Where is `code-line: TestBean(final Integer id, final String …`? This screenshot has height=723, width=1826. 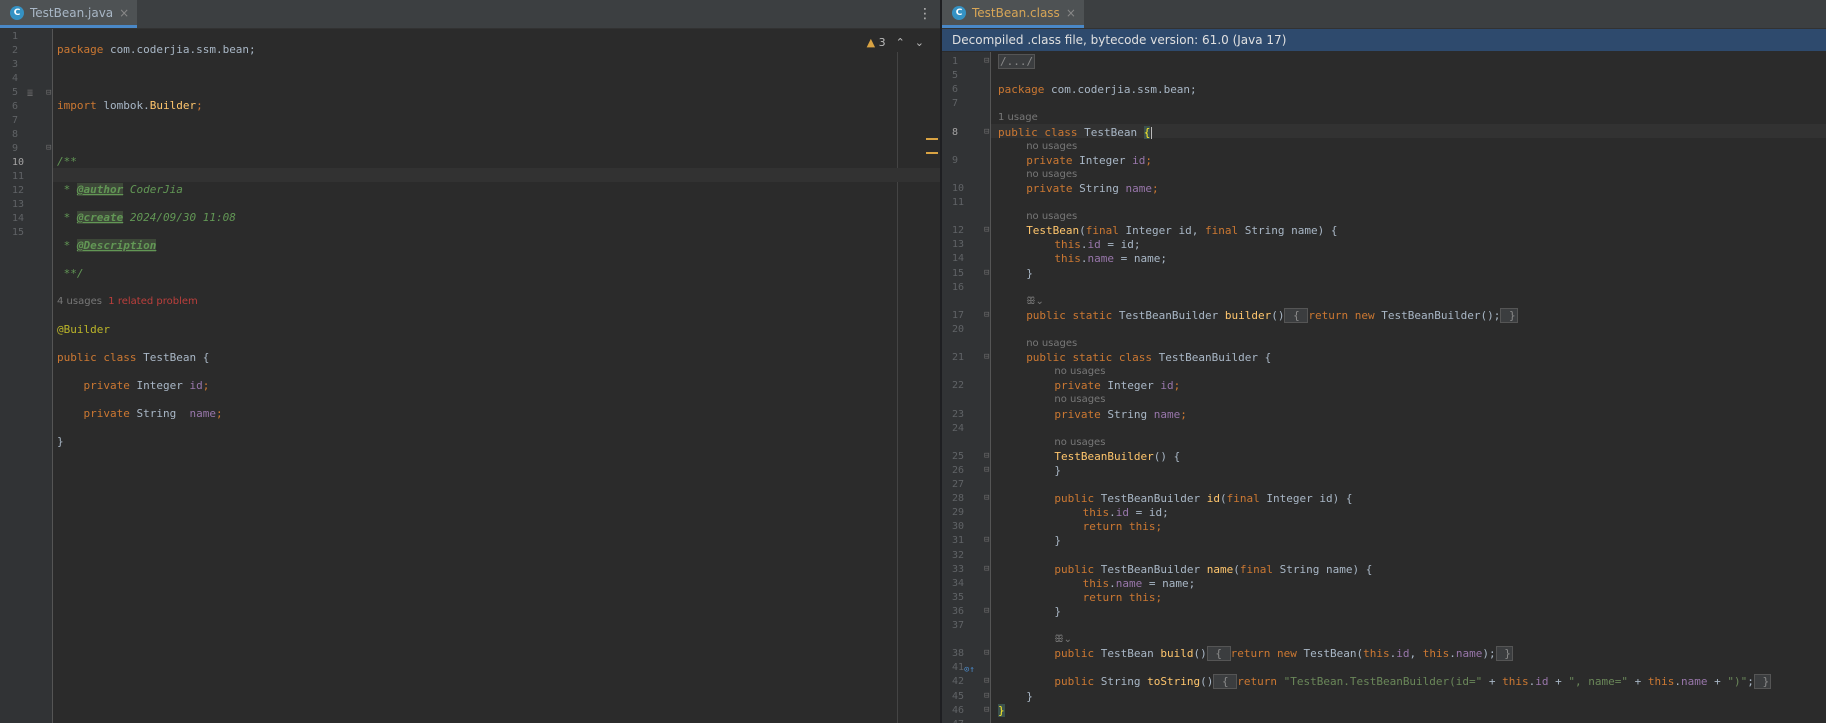
code-line: TestBean(final Integer id, final String … is located at coordinates (1182, 231).